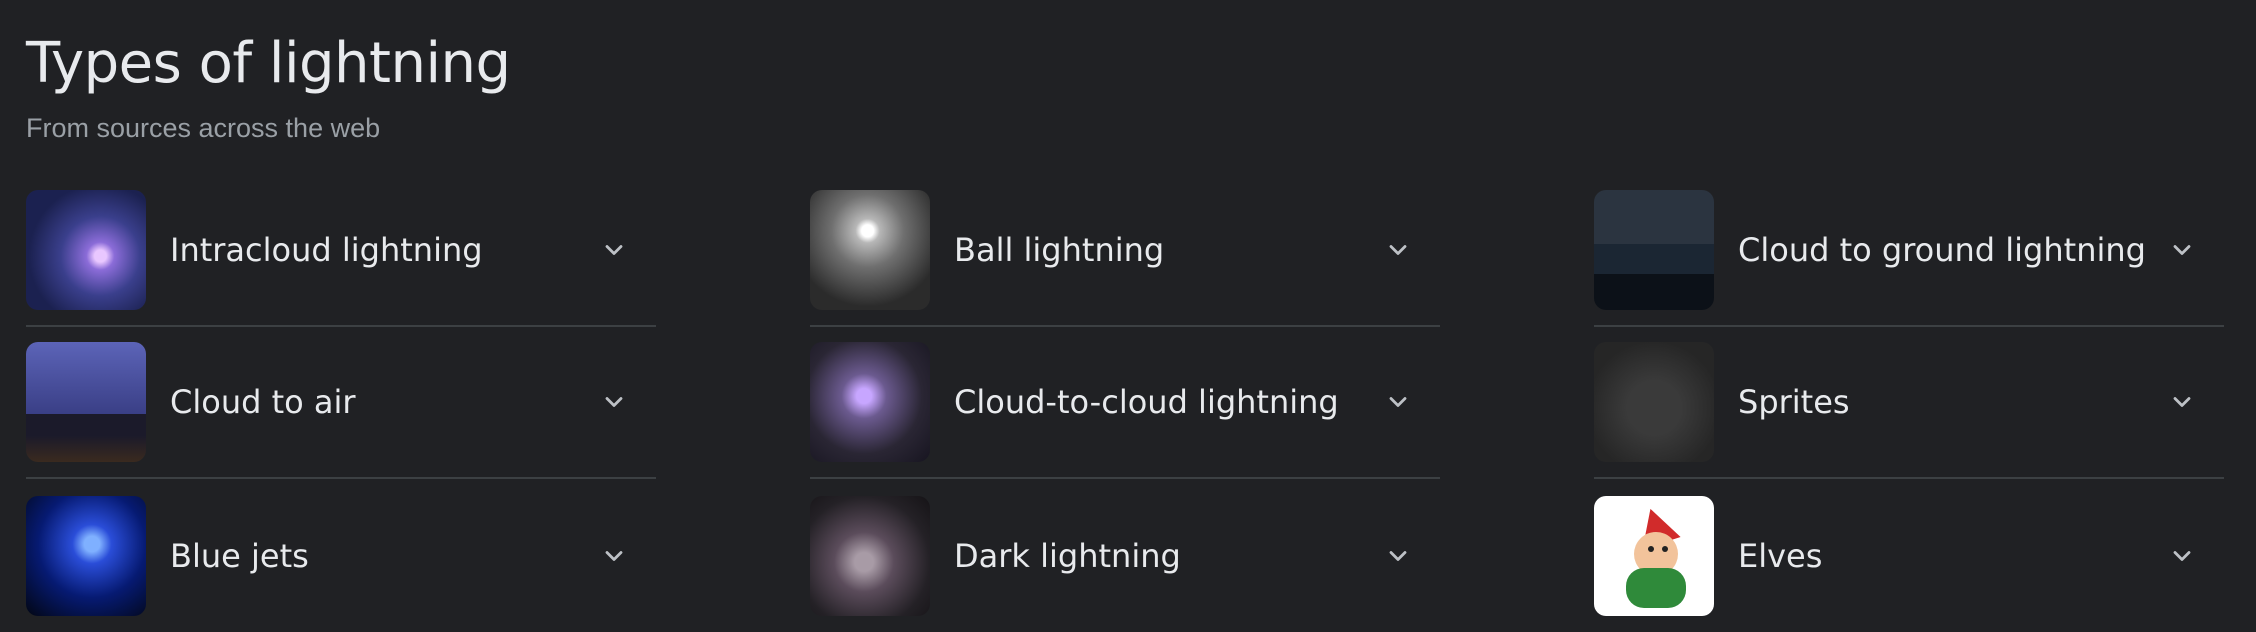 The width and height of the screenshot is (2256, 632). I want to click on thumbnail-blue-jets, so click(86, 555).